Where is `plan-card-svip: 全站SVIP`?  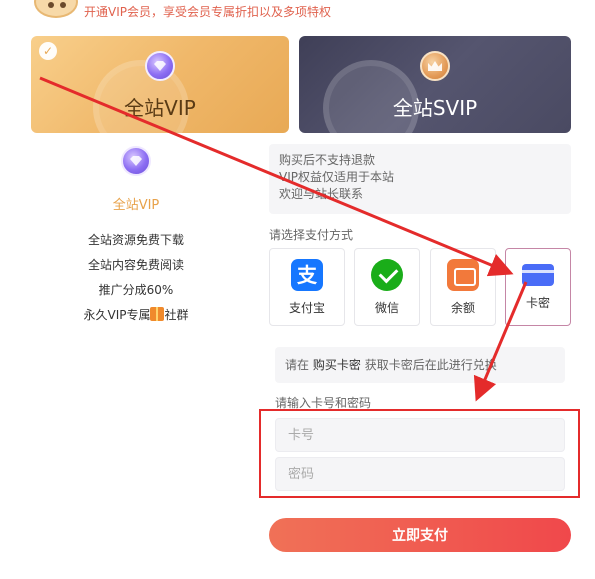
plan-card-svip: 全站SVIP is located at coordinates (435, 84).